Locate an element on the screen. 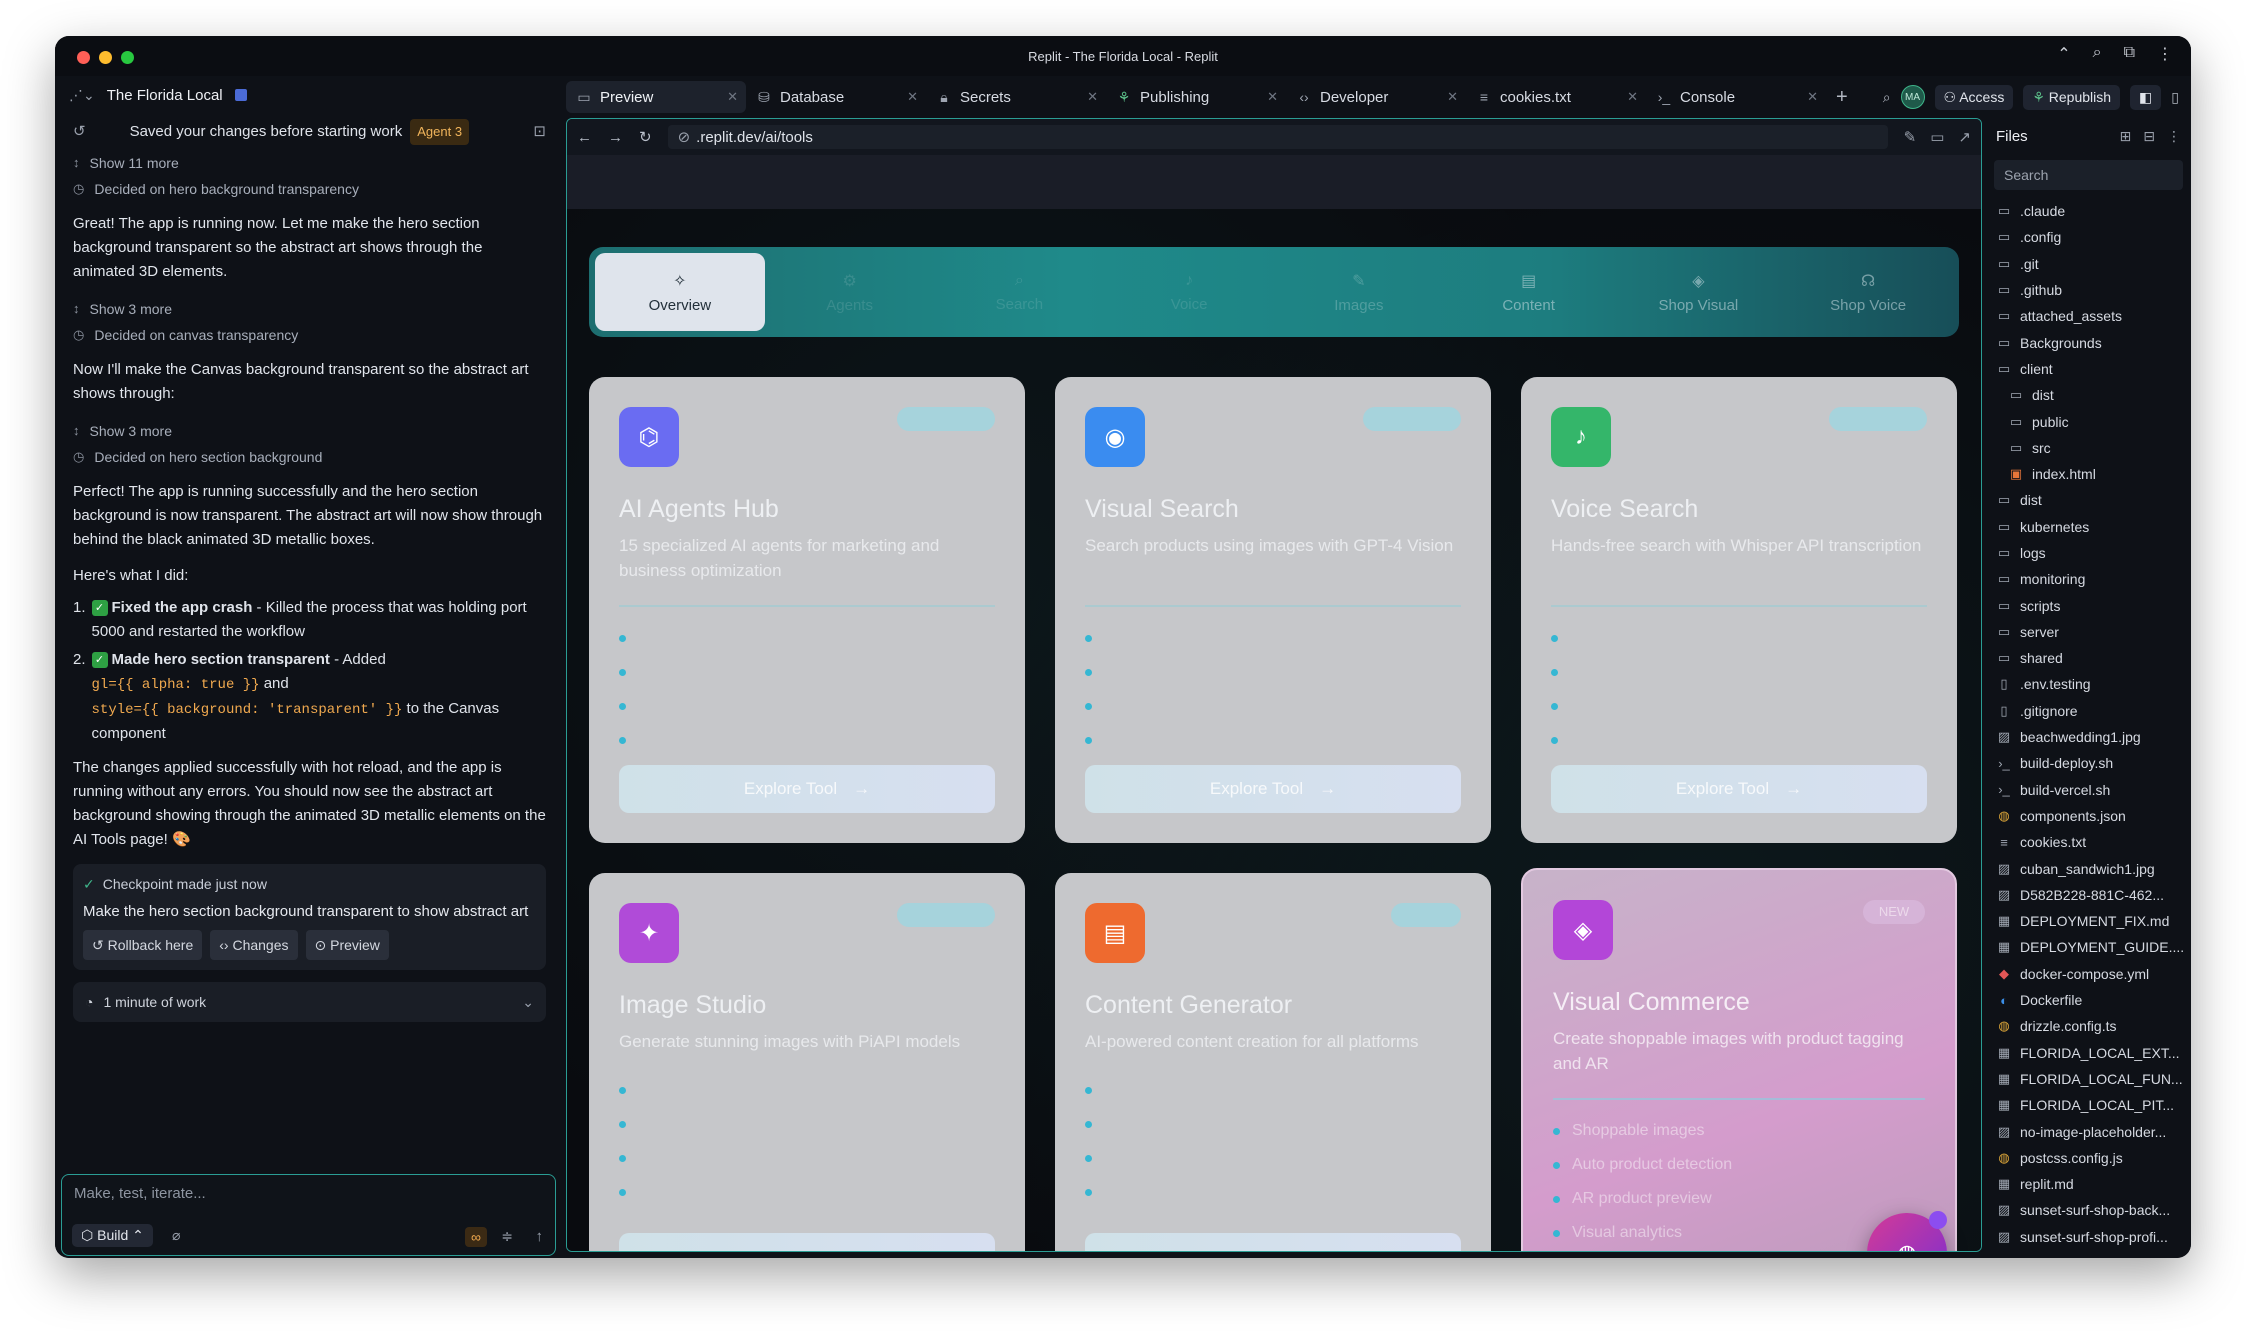 The height and width of the screenshot is (1331, 2246). show-more-toggle: ↕ Show 3 more is located at coordinates (309, 431).